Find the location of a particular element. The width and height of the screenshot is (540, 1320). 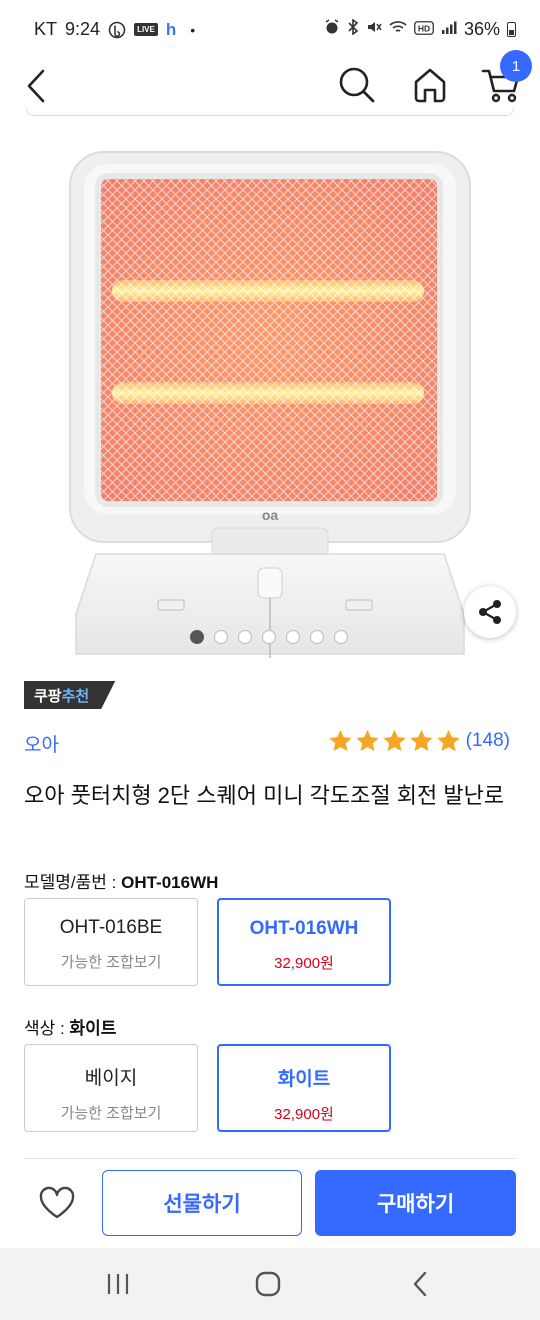

rating-stars is located at coordinates (394, 741).